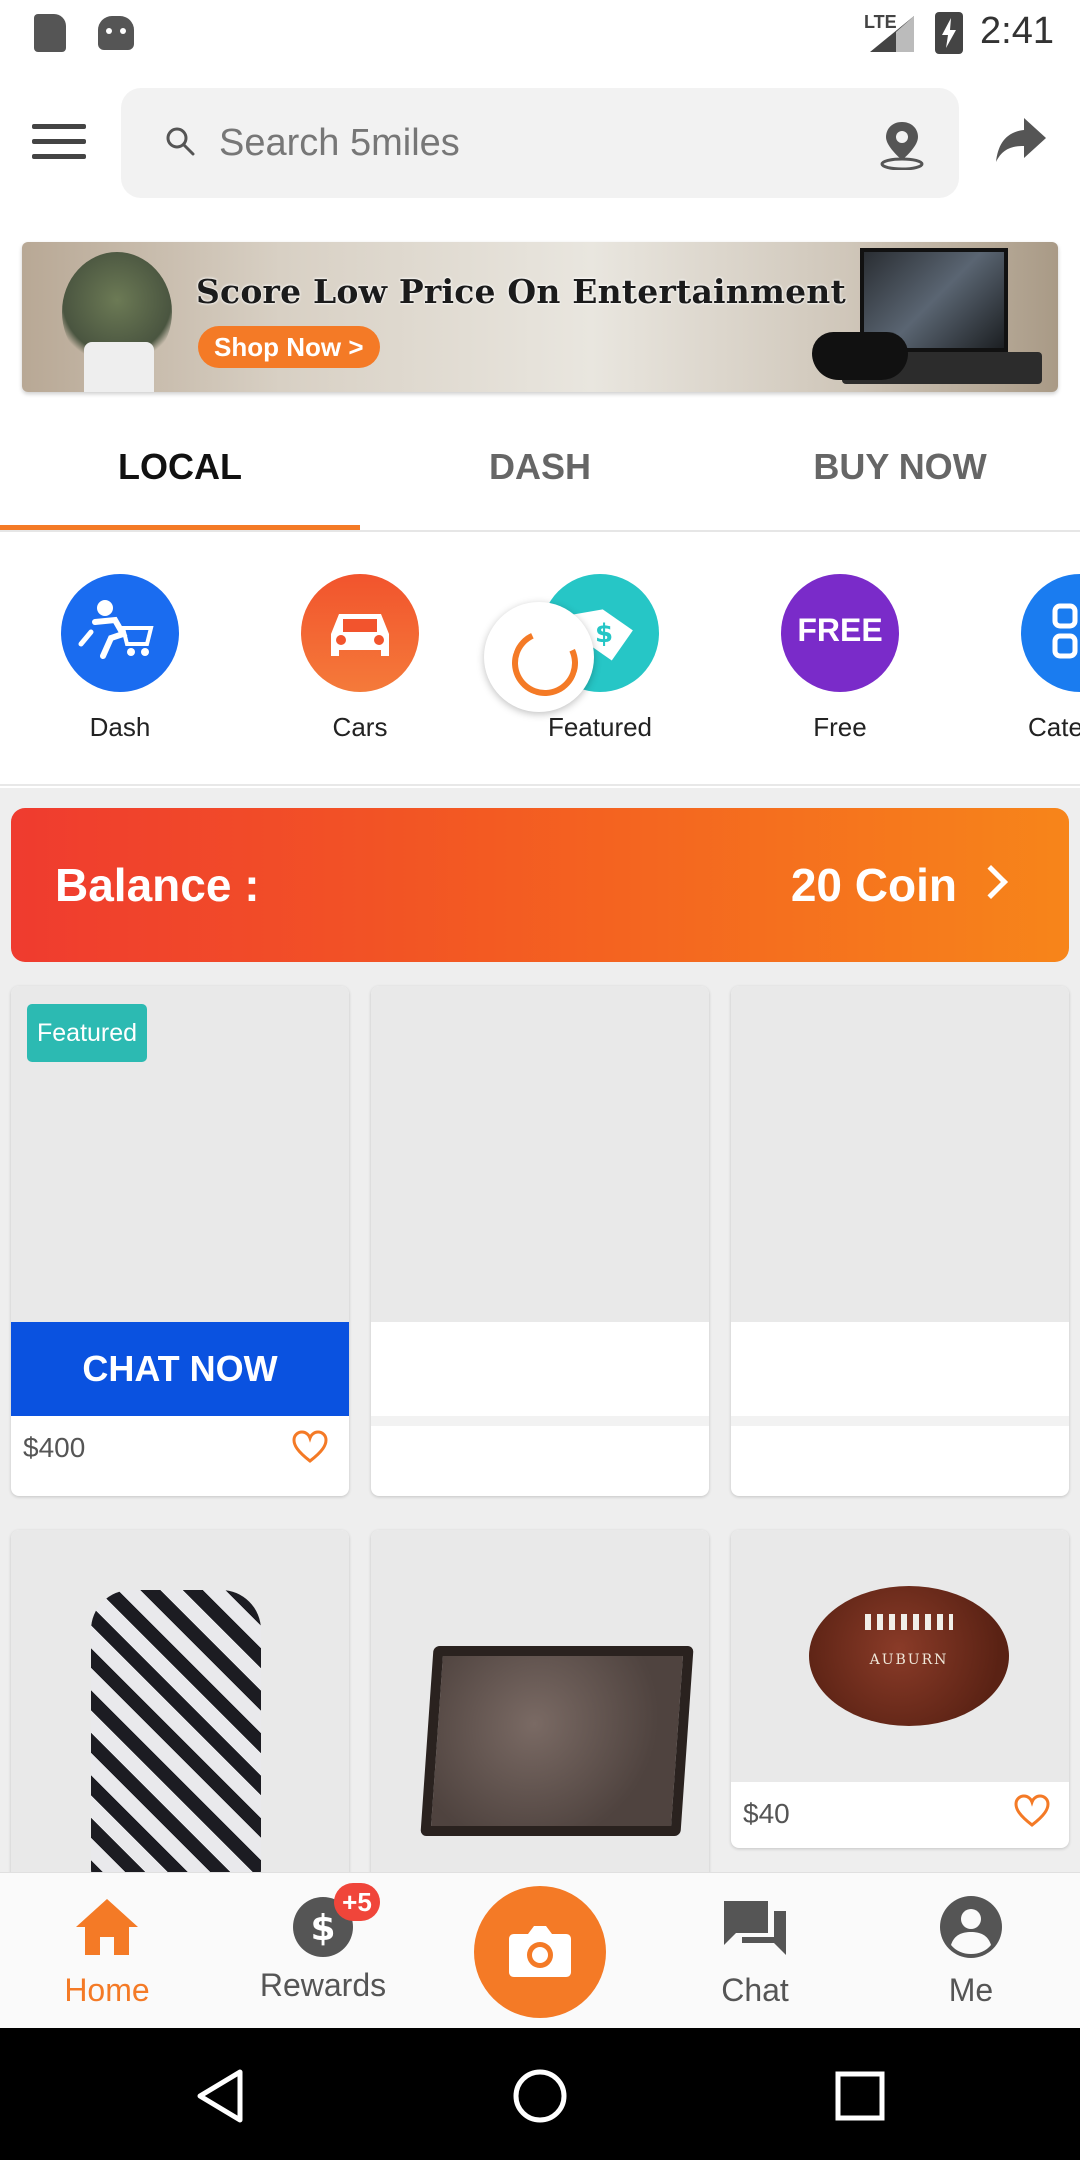 This screenshot has width=1080, height=2160. What do you see at coordinates (222, 2096) in the screenshot?
I see `back-icon` at bounding box center [222, 2096].